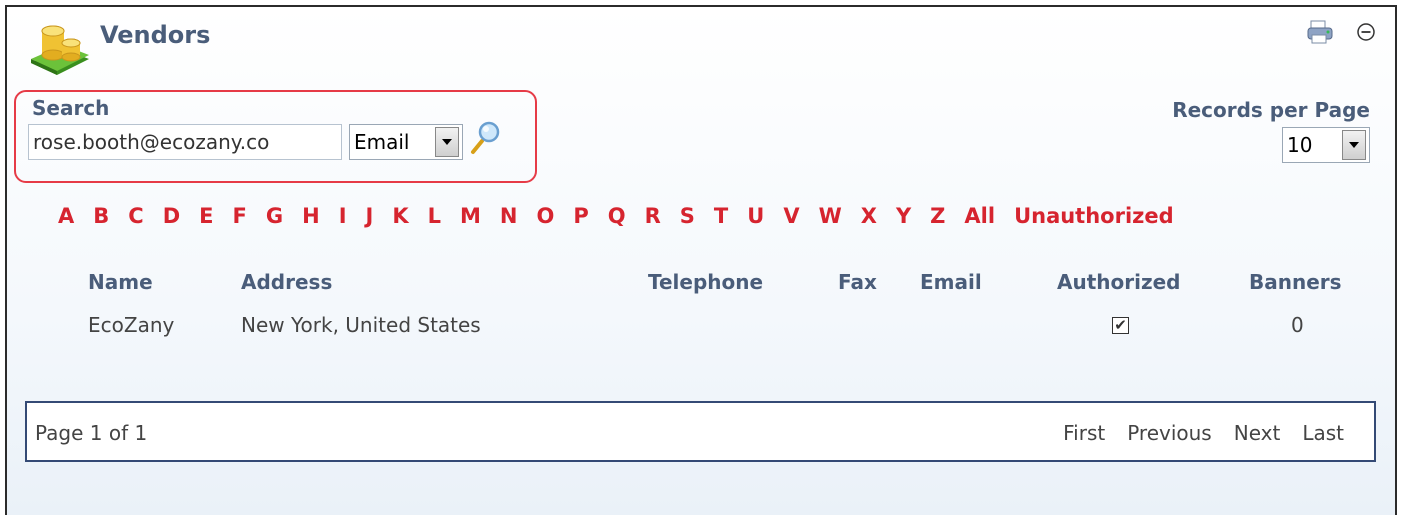  I want to click on checkmark-icon: ✔, so click(1120, 325).